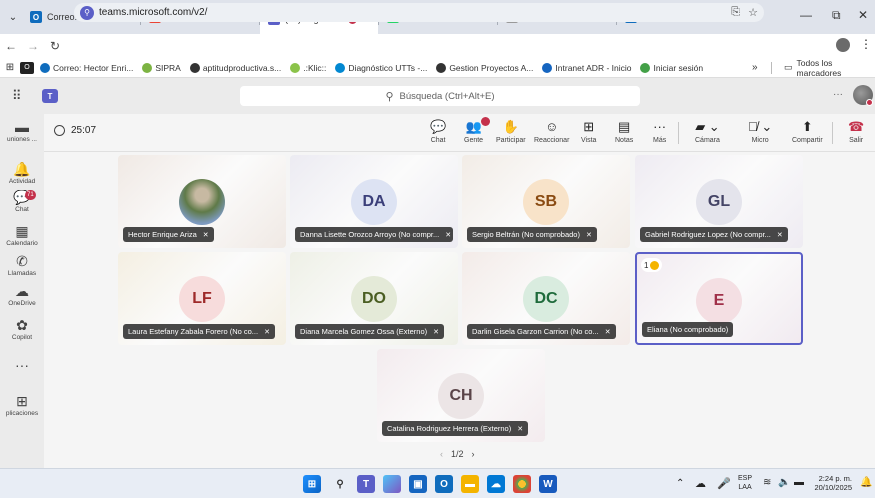 Image resolution: width=875 pixels, height=498 pixels. What do you see at coordinates (680, 483) in the screenshot?
I see `tray-chevron-icon: ⌃` at bounding box center [680, 483].